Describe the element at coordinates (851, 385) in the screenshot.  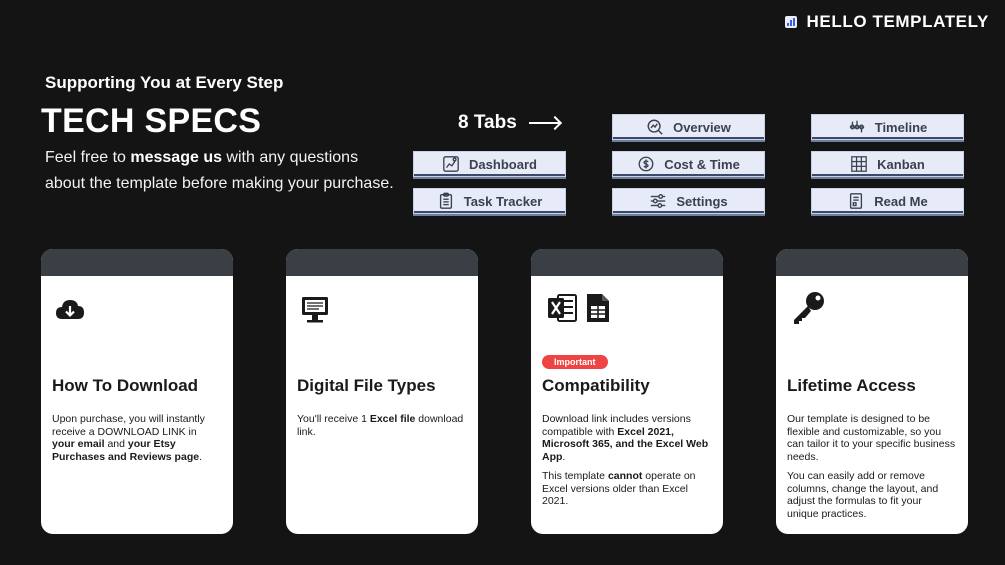
I see `card-title: Lifetime Access` at that location.